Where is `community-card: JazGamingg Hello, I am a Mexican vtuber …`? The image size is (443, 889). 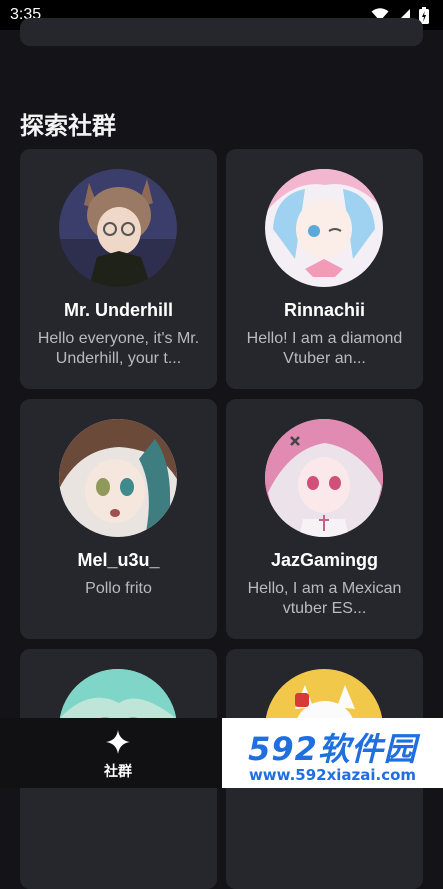
community-card: JazGamingg Hello, I am a Mexican vtuber … is located at coordinates (324, 519).